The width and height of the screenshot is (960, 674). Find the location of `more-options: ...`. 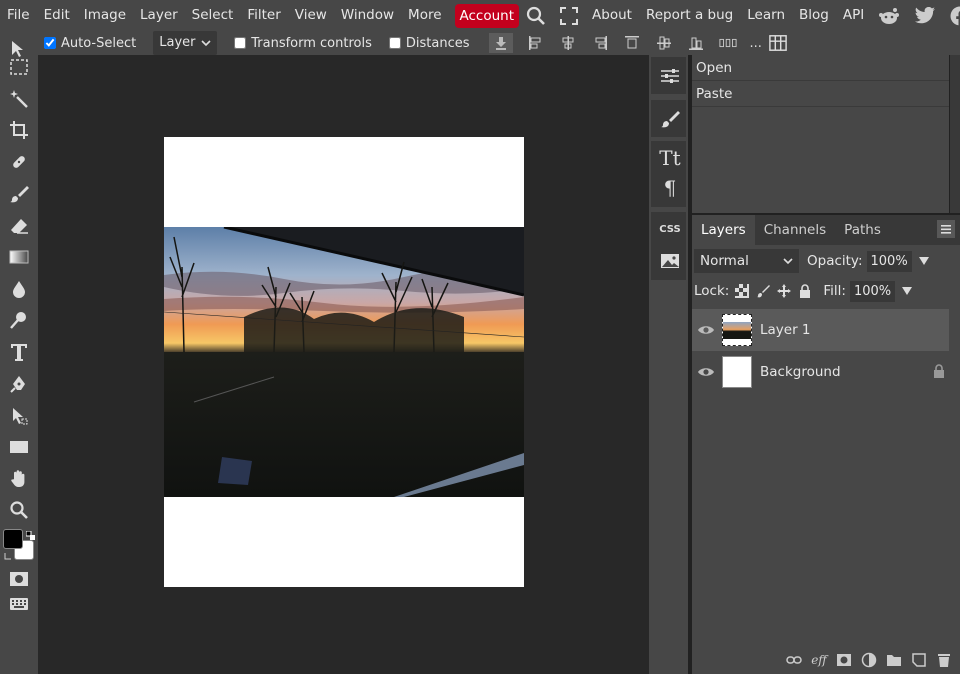

more-options: ... is located at coordinates (756, 43).